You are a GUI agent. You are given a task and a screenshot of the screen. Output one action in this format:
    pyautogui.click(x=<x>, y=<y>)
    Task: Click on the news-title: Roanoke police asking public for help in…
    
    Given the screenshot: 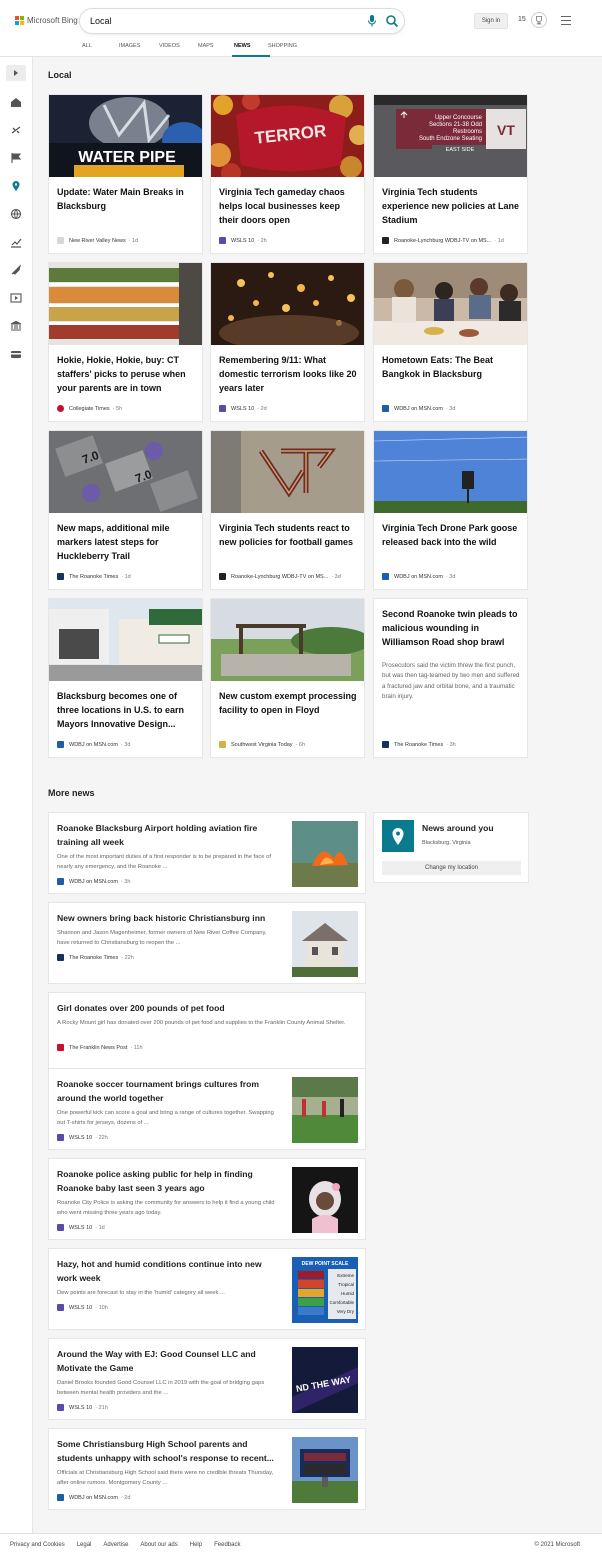 What is the action you would take?
    pyautogui.click(x=168, y=1181)
    